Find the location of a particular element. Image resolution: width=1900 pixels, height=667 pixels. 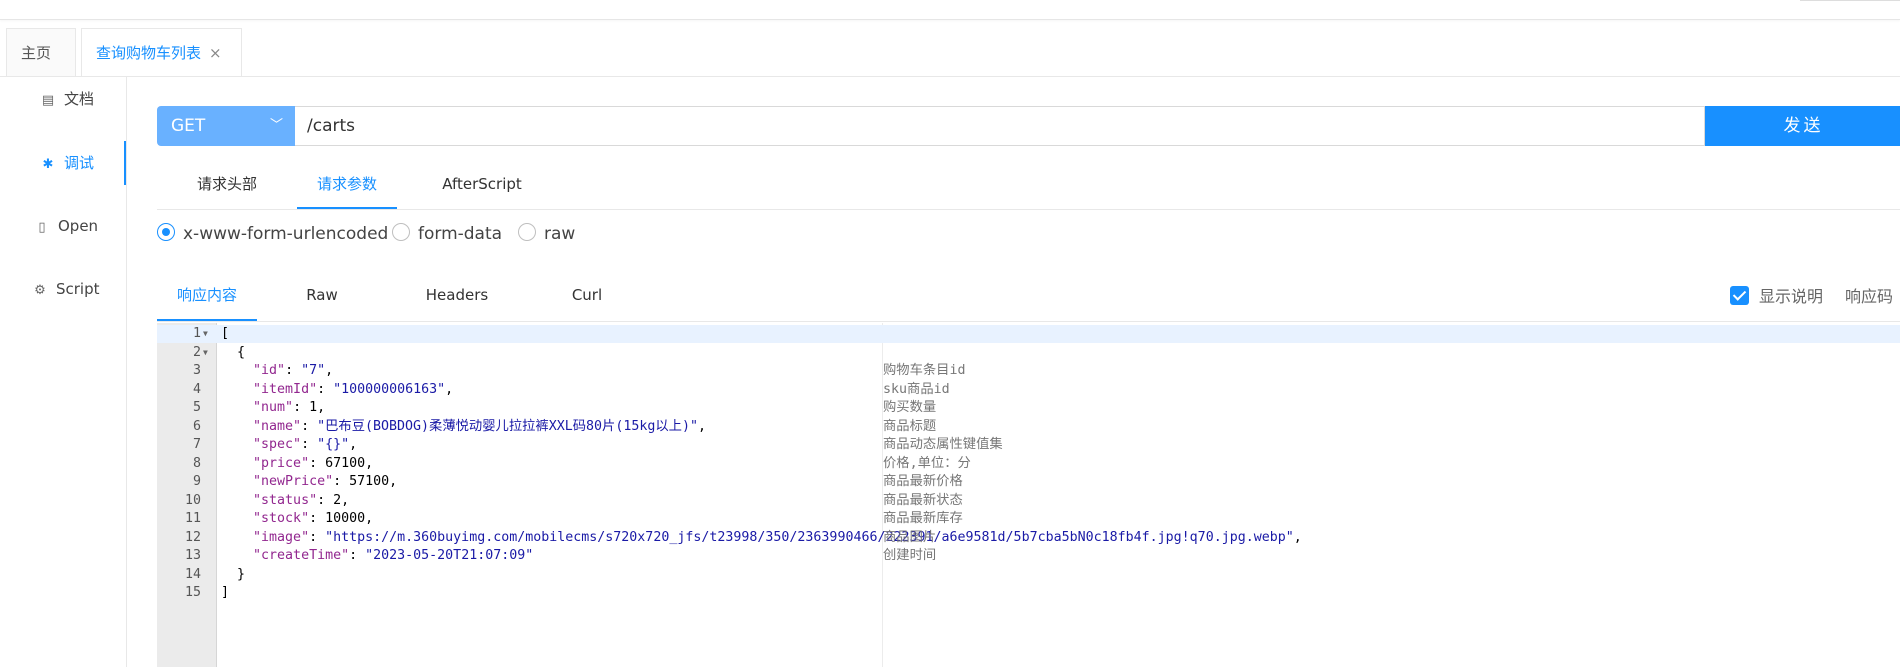

json-value: 1 is located at coordinates (313, 407).